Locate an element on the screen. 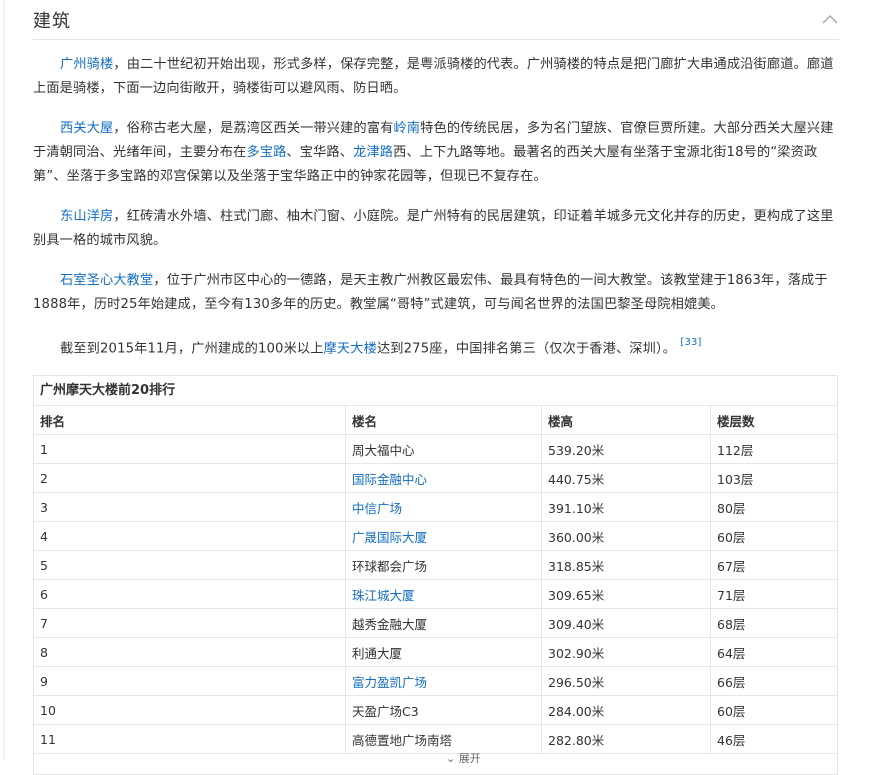 The height and width of the screenshot is (775, 870). rank-cell: 6 is located at coordinates (190, 594).